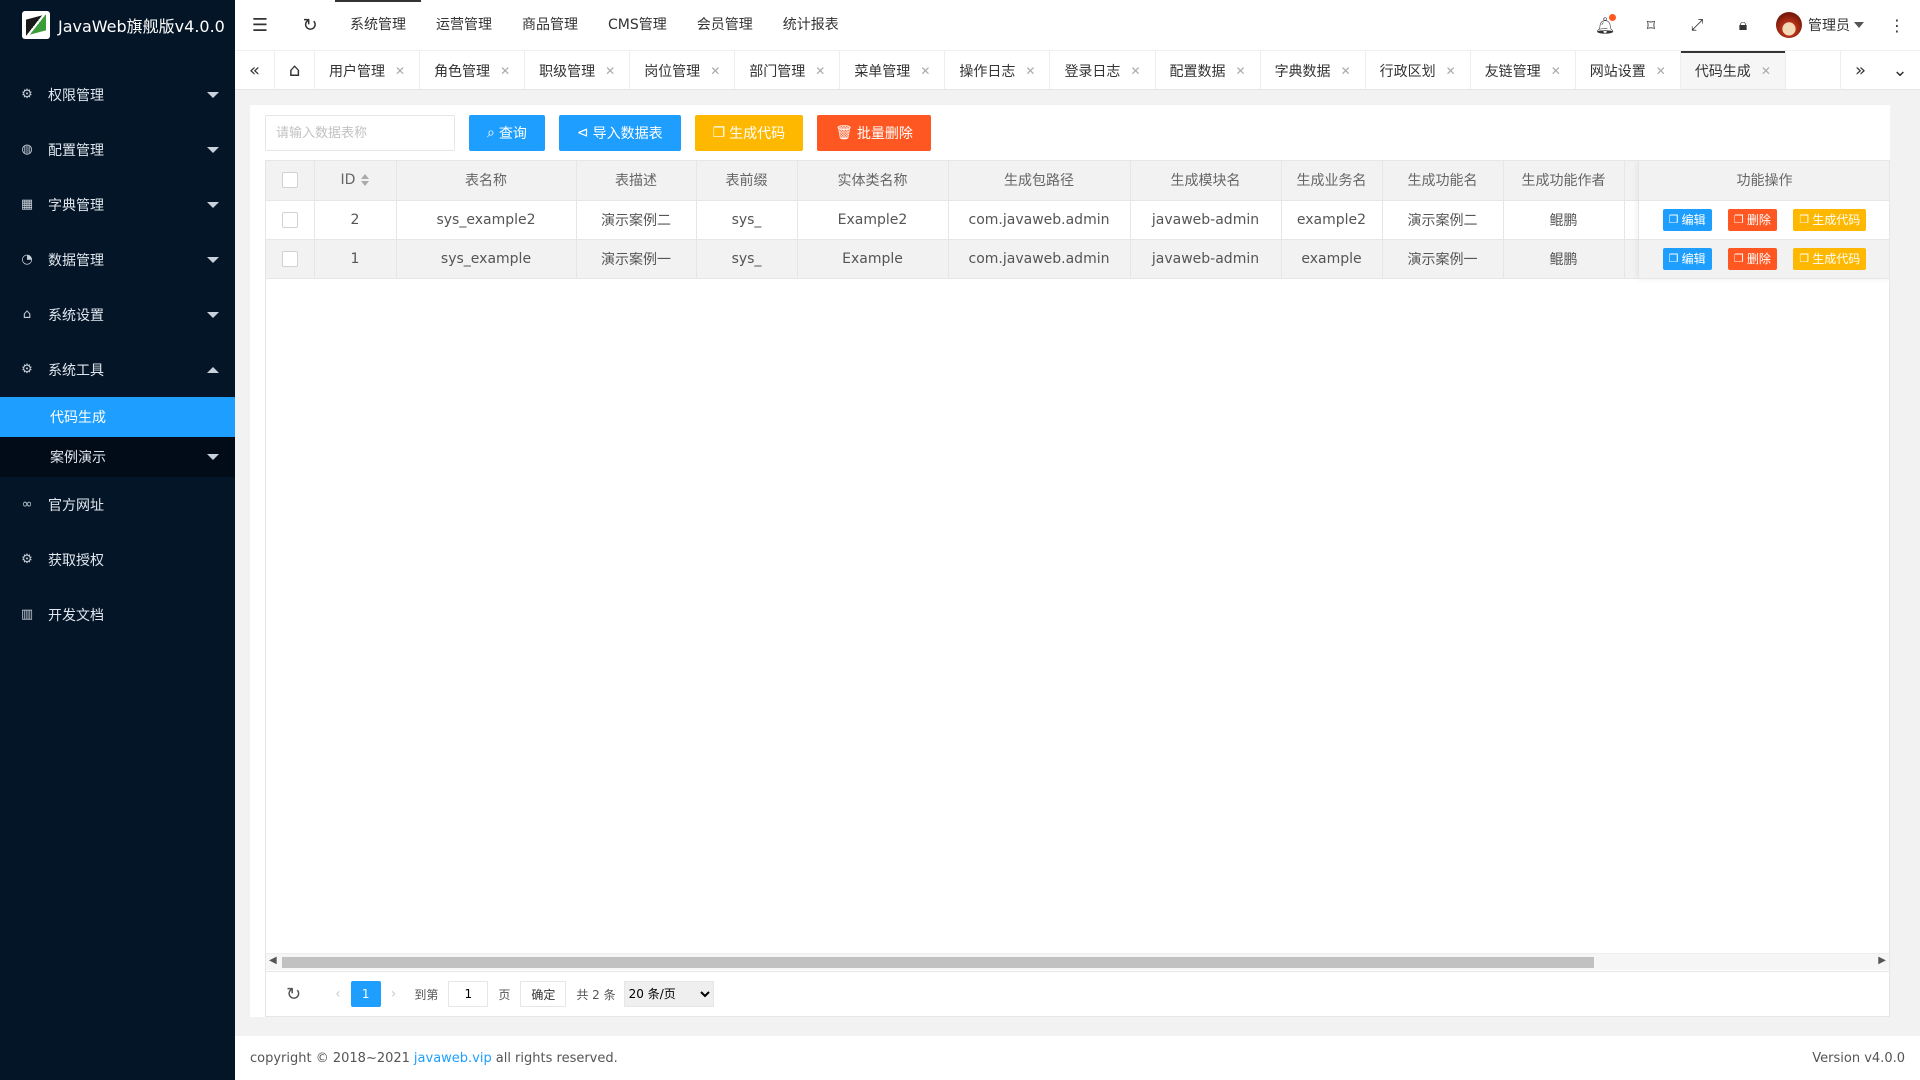 The height and width of the screenshot is (1080, 1920). What do you see at coordinates (998, 70) in the screenshot?
I see `tab-item: 操作日志 ✕` at bounding box center [998, 70].